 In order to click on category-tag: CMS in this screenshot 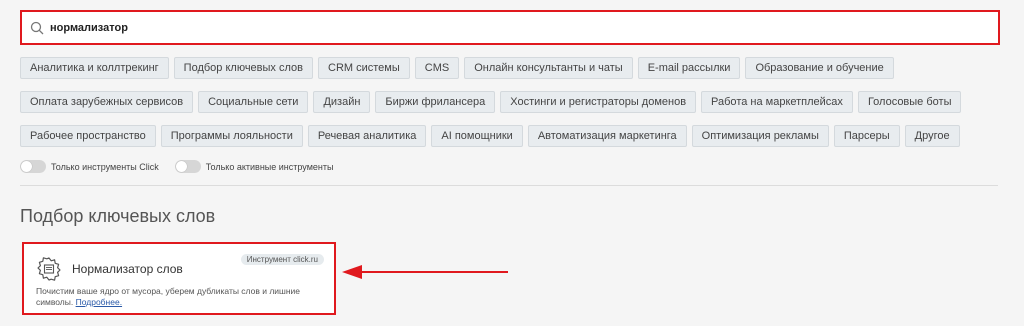, I will do `click(437, 68)`.